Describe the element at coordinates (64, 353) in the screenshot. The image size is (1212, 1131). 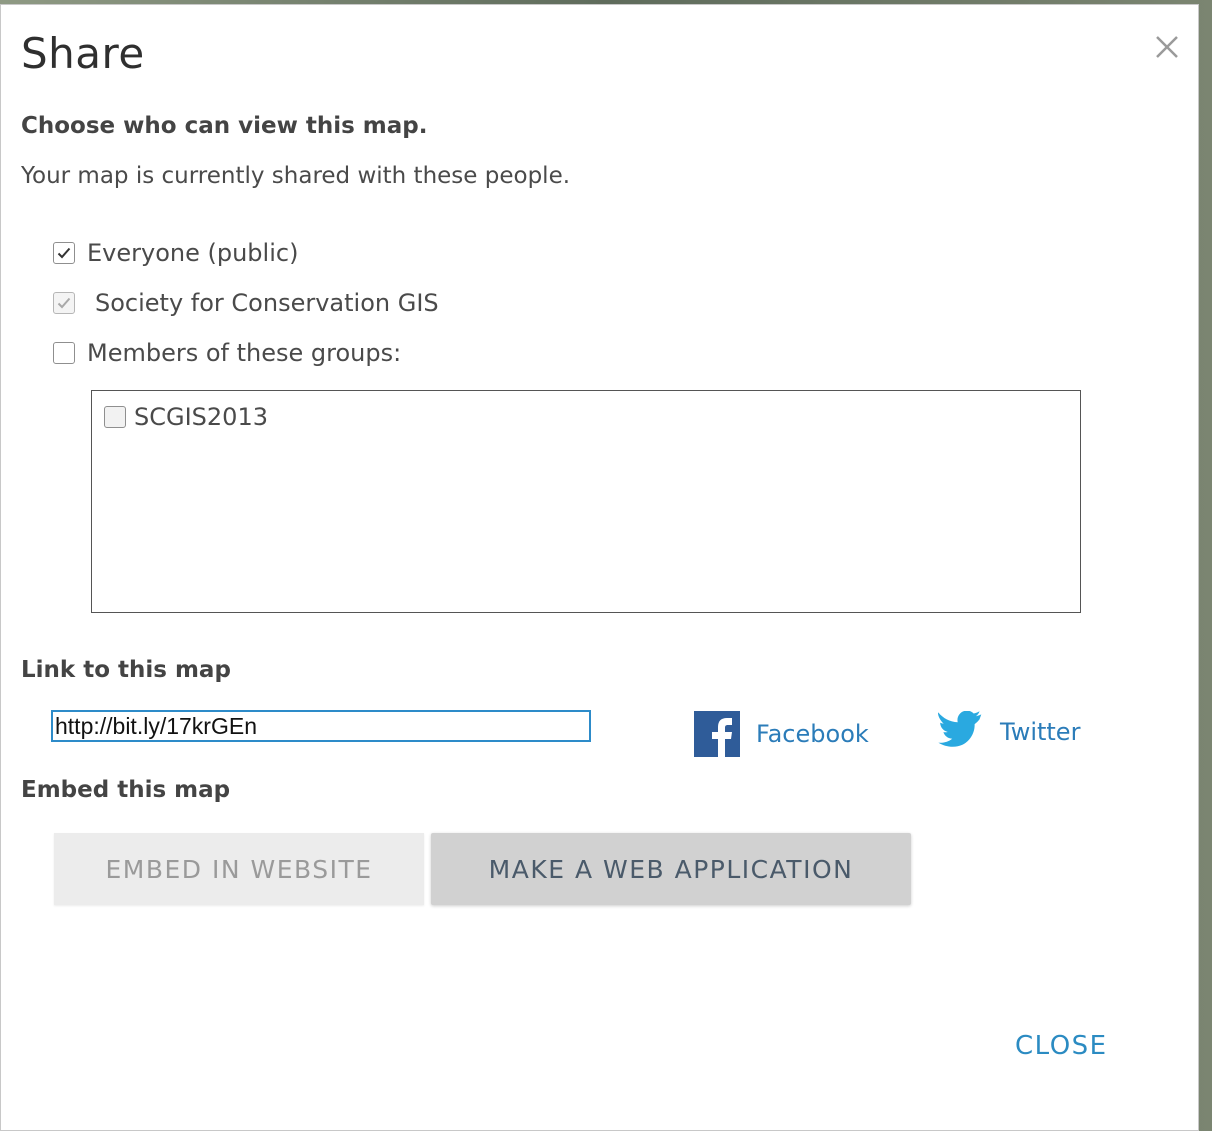
I see `groups-checkbox` at that location.